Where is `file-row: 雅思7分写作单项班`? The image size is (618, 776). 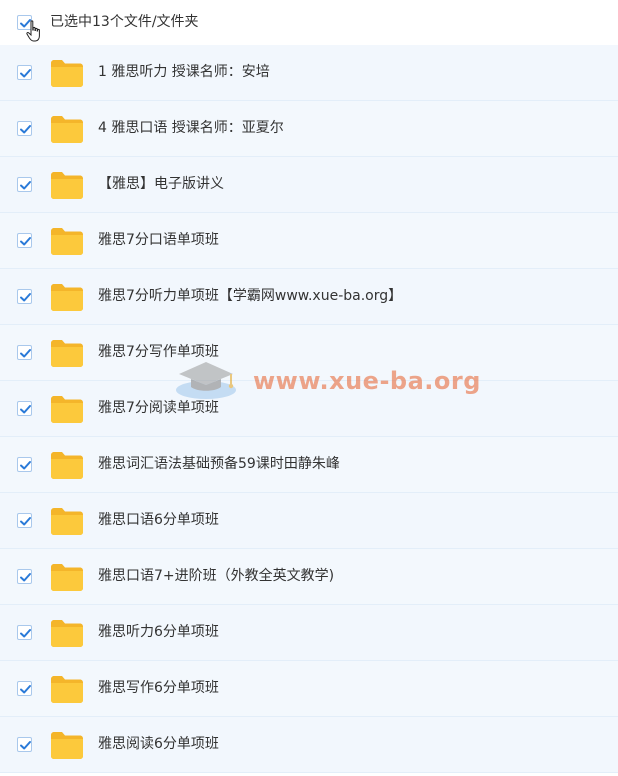
file-row: 雅思7分写作单项班 is located at coordinates (309, 353).